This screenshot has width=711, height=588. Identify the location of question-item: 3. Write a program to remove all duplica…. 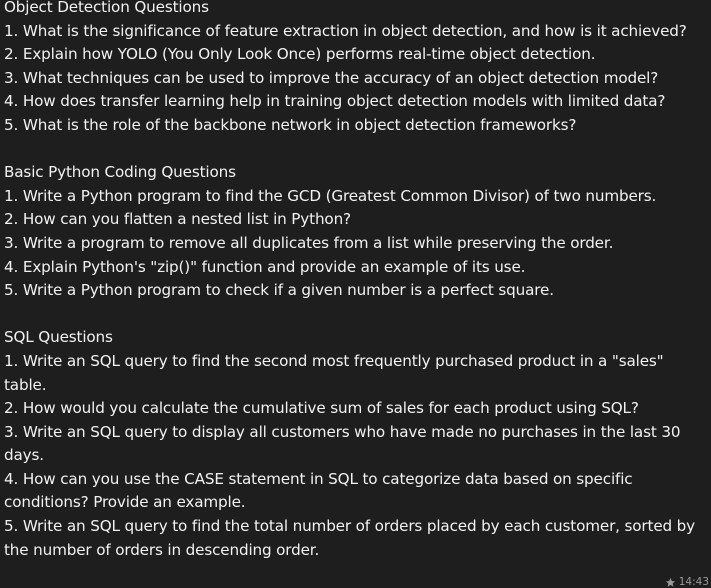
(309, 242).